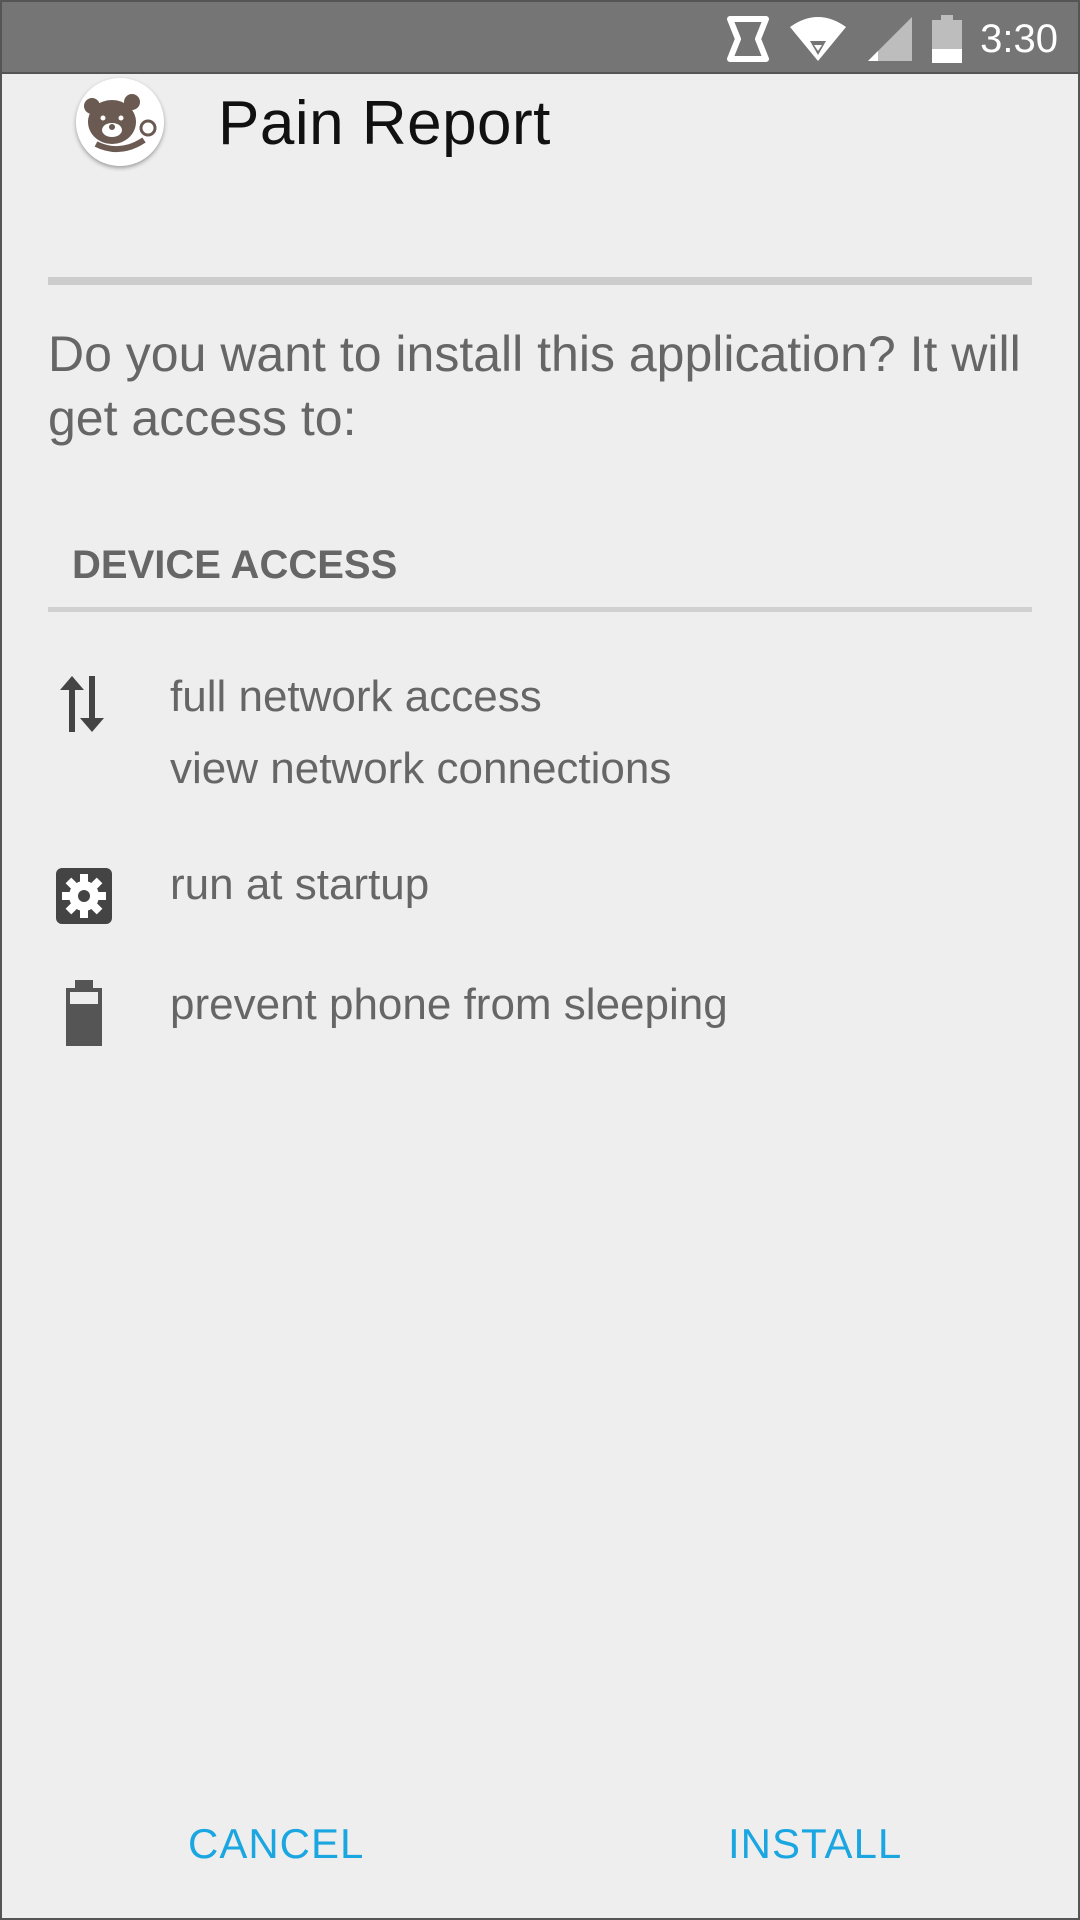 The height and width of the screenshot is (1920, 1080). I want to click on status-icons: 3:30, so click(892, 39).